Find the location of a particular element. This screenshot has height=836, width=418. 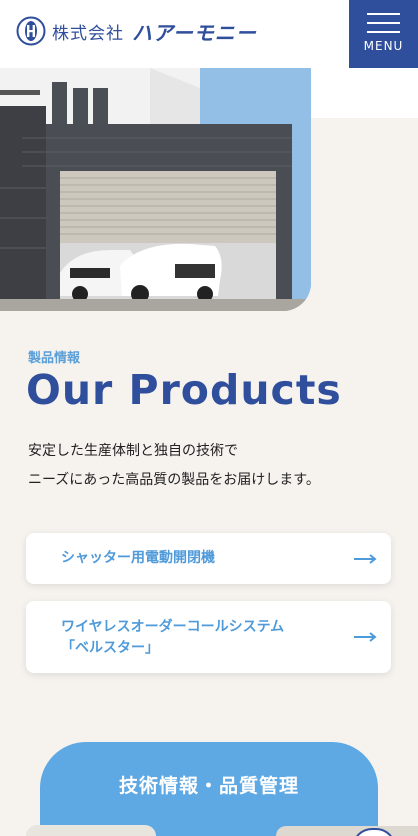

product-link-wireless-call: ワイヤレスオーダーコールシステム 「ベルスター」 is located at coordinates (208, 637).